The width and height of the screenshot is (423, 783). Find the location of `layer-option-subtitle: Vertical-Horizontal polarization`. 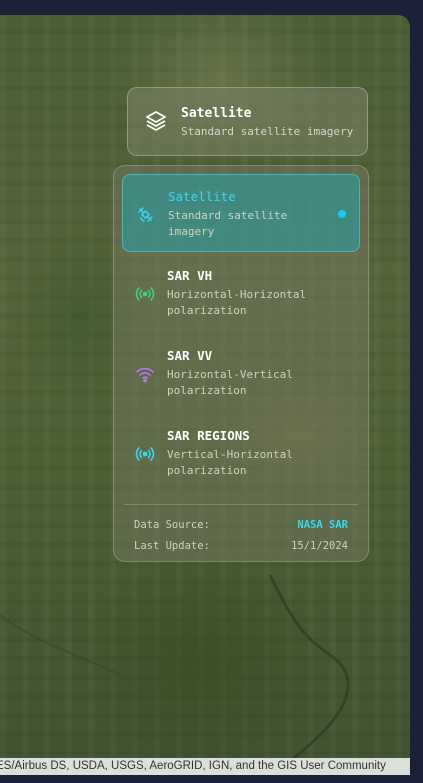

layer-option-subtitle: Vertical-Horizontal polarization is located at coordinates (230, 462).